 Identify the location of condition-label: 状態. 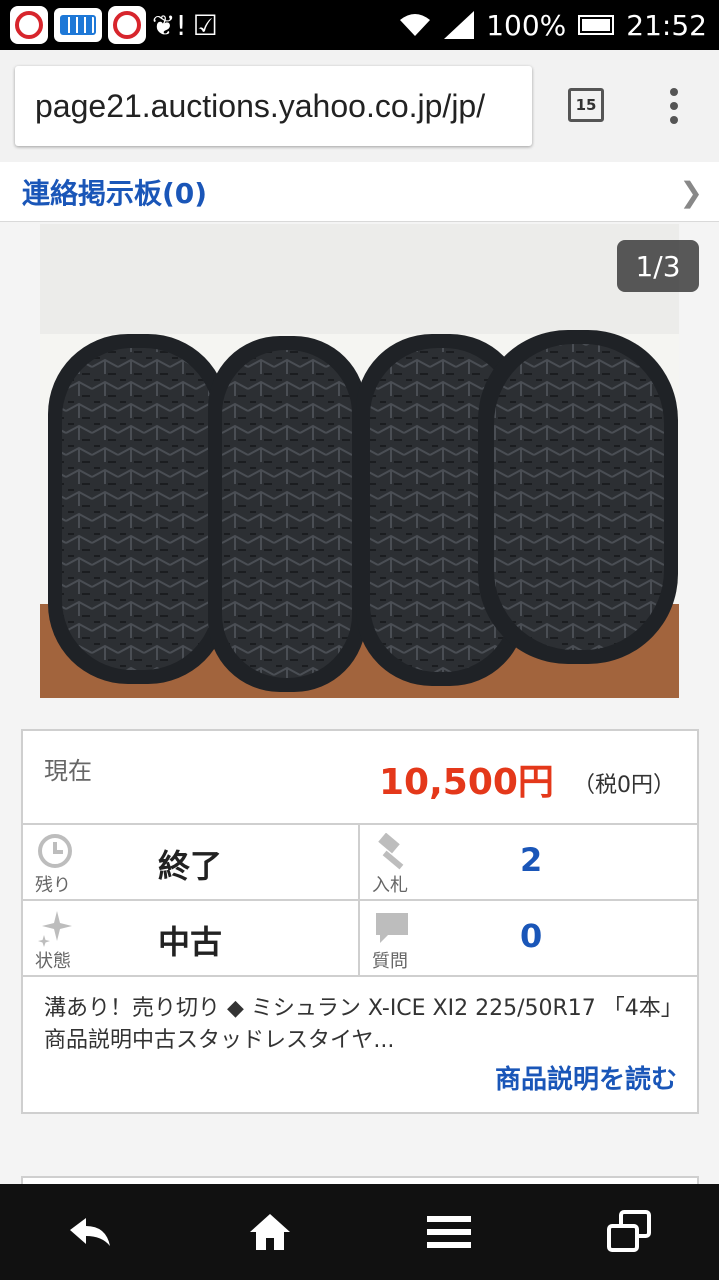
(53, 961).